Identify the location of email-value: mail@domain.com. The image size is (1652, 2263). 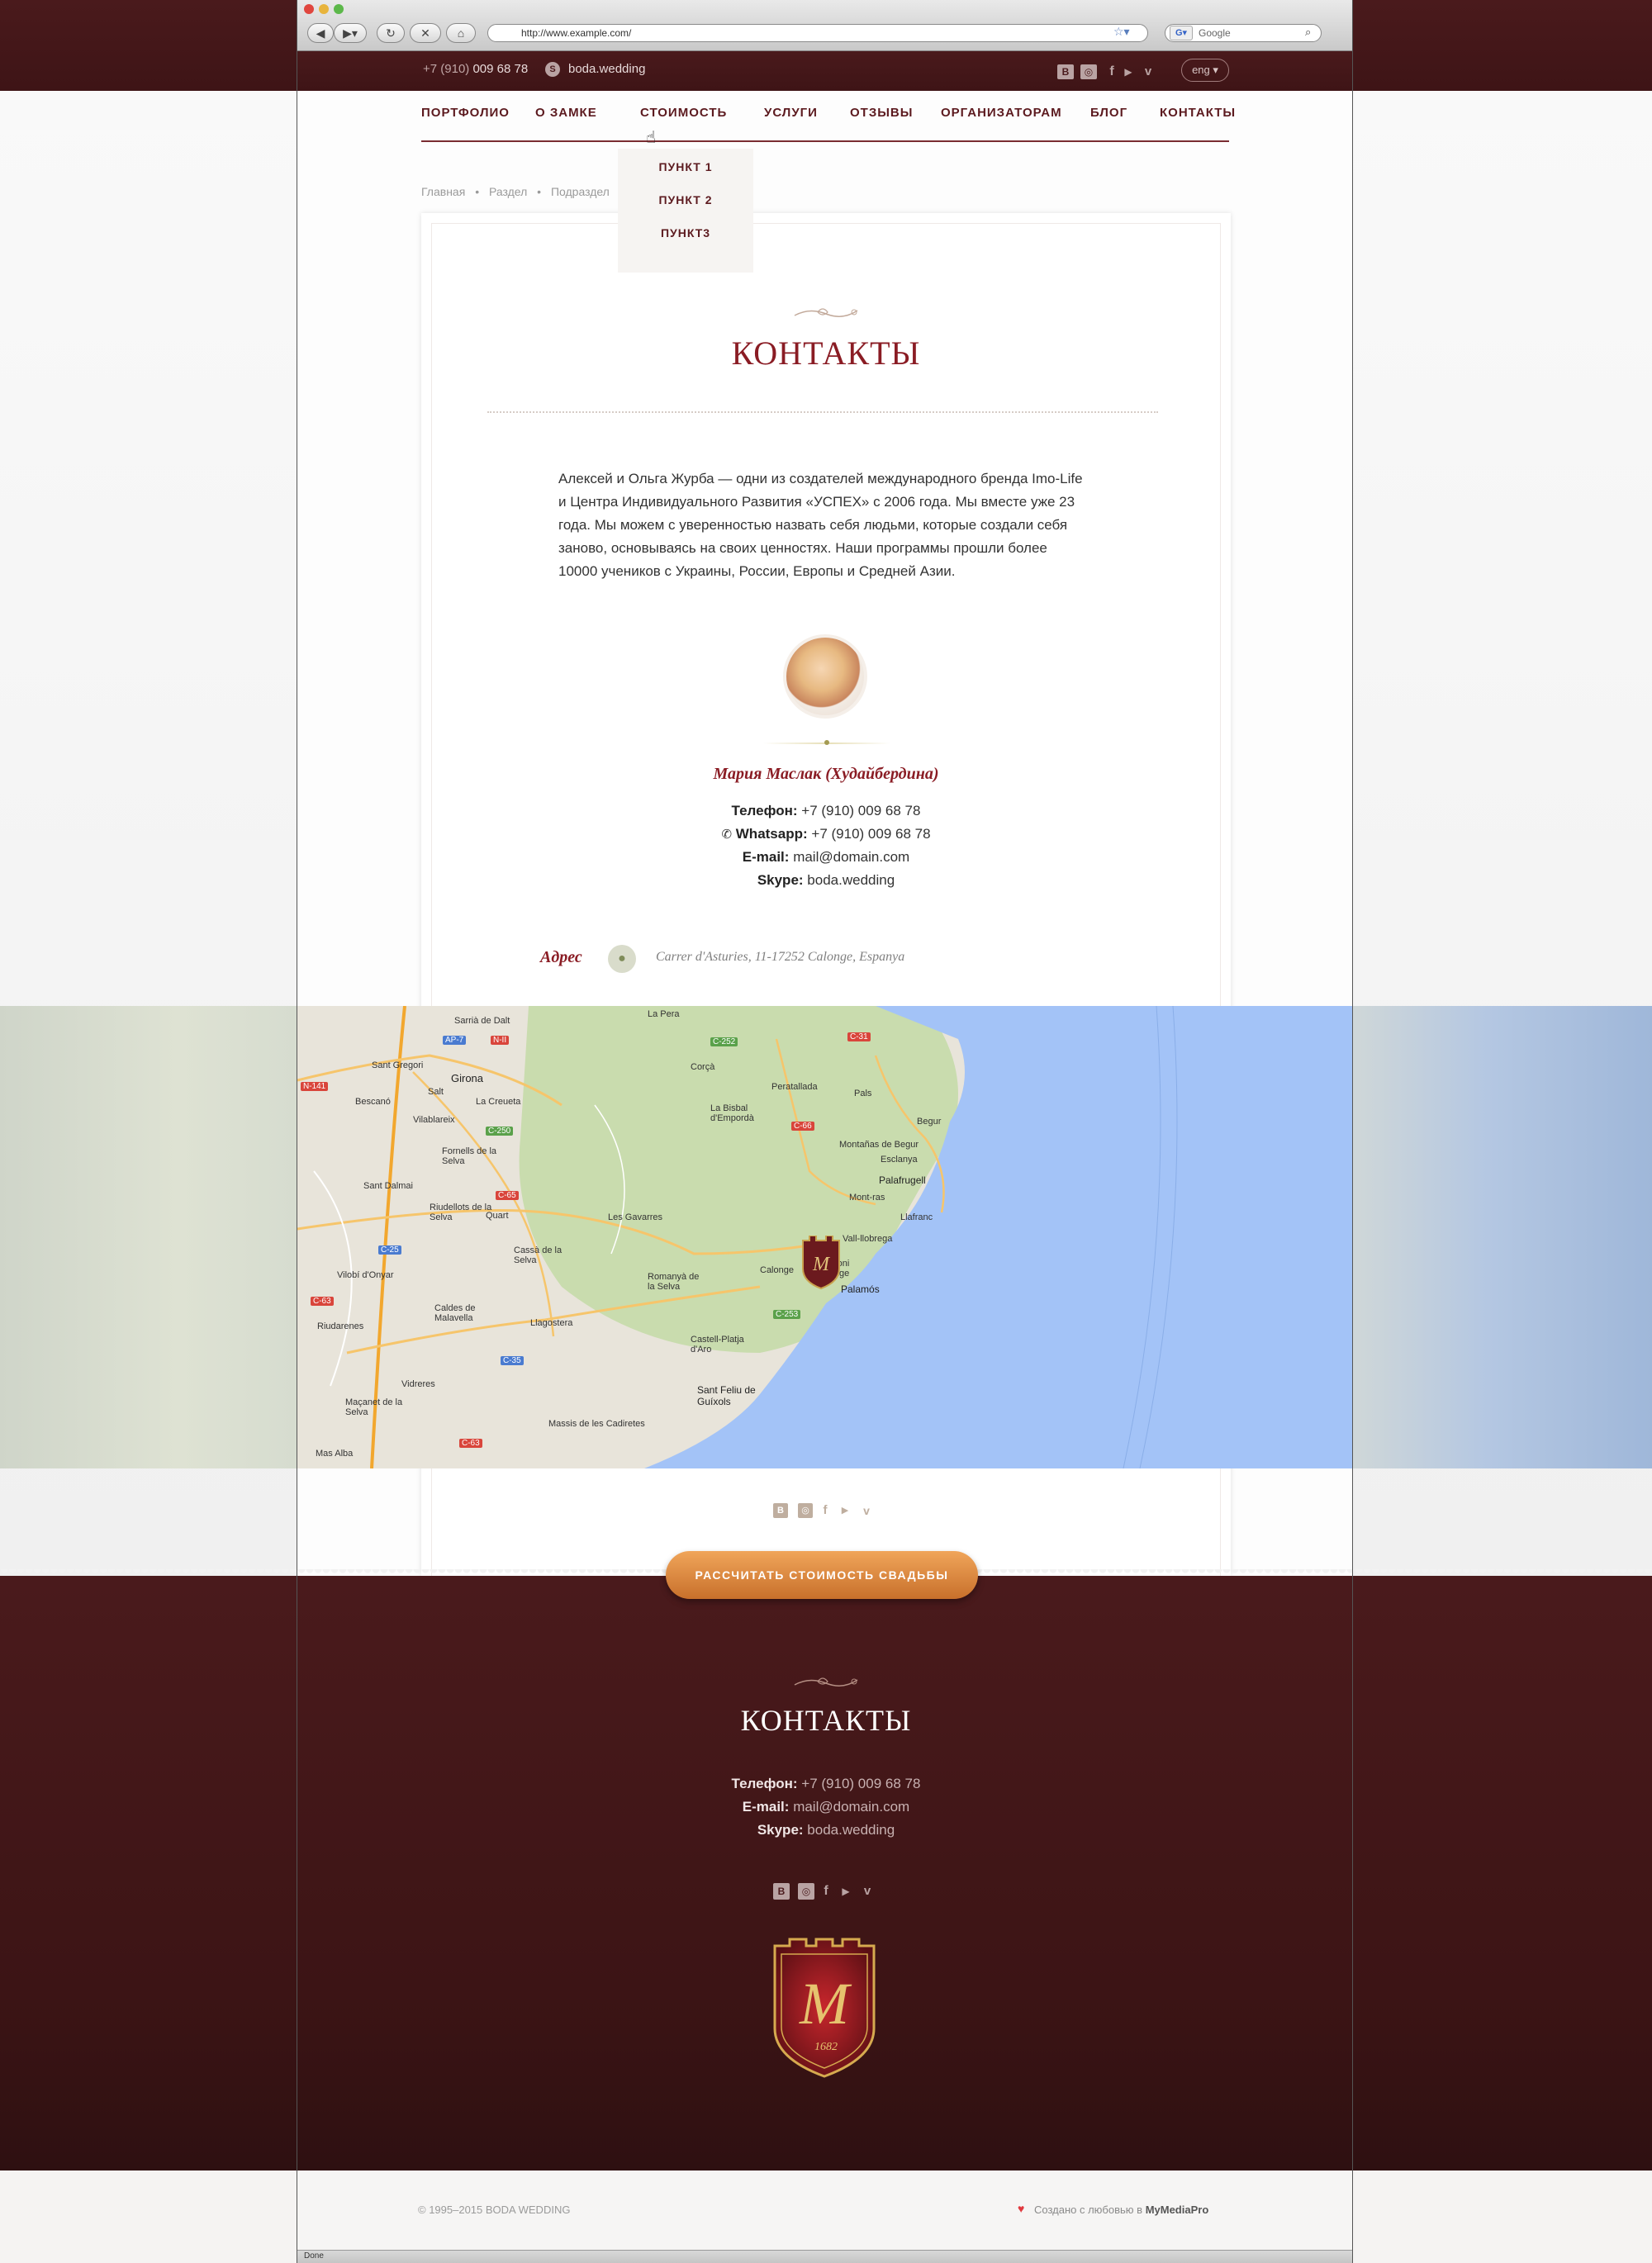
(851, 857).